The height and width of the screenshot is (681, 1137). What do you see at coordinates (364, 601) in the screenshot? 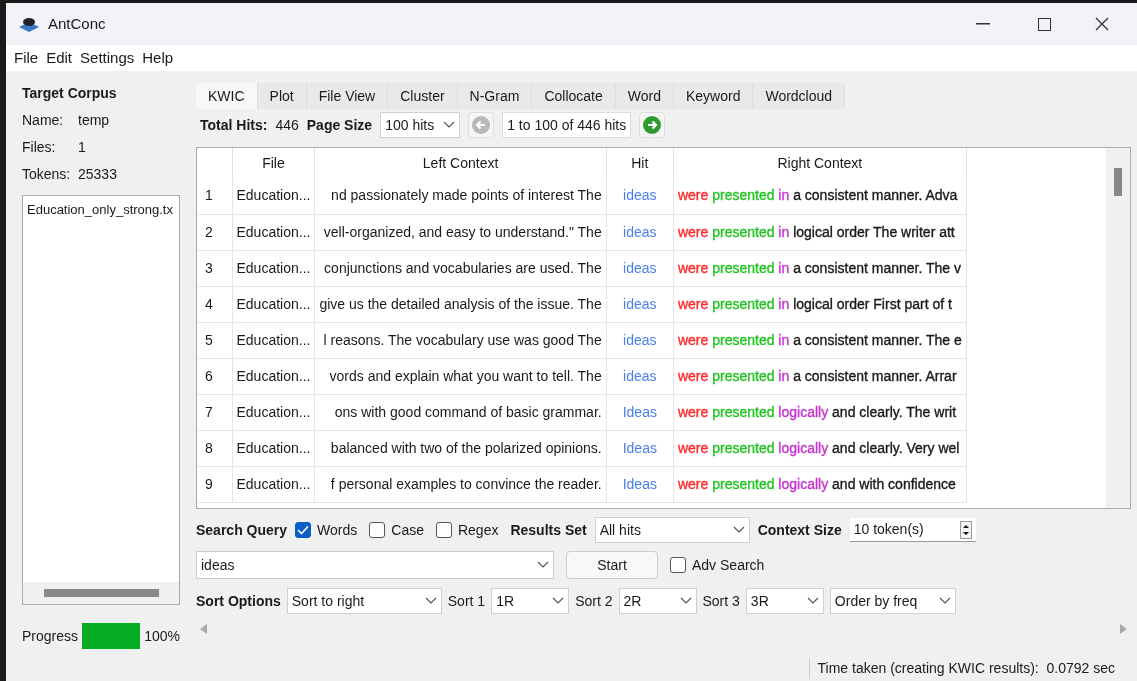
I see `sort-mode-dropdown: Sort to right` at bounding box center [364, 601].